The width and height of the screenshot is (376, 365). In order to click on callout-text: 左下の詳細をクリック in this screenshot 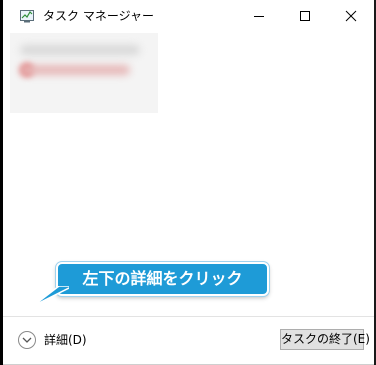, I will do `click(162, 278)`.